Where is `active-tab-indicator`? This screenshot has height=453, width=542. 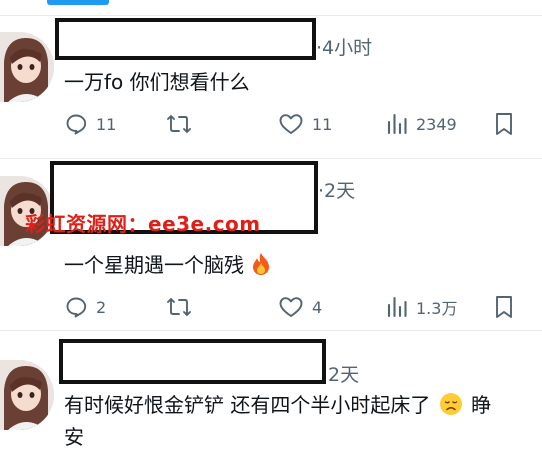
active-tab-indicator is located at coordinates (78, 2).